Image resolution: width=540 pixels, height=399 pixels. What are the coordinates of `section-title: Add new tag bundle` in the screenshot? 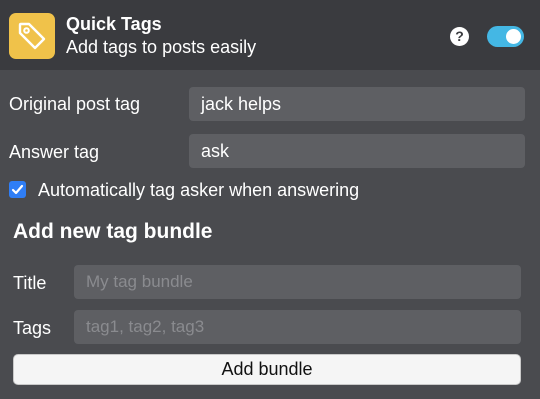 It's located at (113, 231).